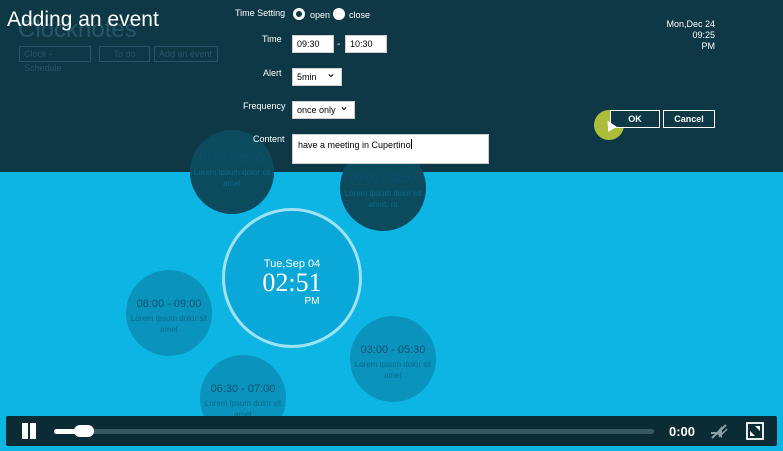 The height and width of the screenshot is (451, 783). What do you see at coordinates (260, 13) in the screenshot?
I see `time-setting-label: Time Setting` at bounding box center [260, 13].